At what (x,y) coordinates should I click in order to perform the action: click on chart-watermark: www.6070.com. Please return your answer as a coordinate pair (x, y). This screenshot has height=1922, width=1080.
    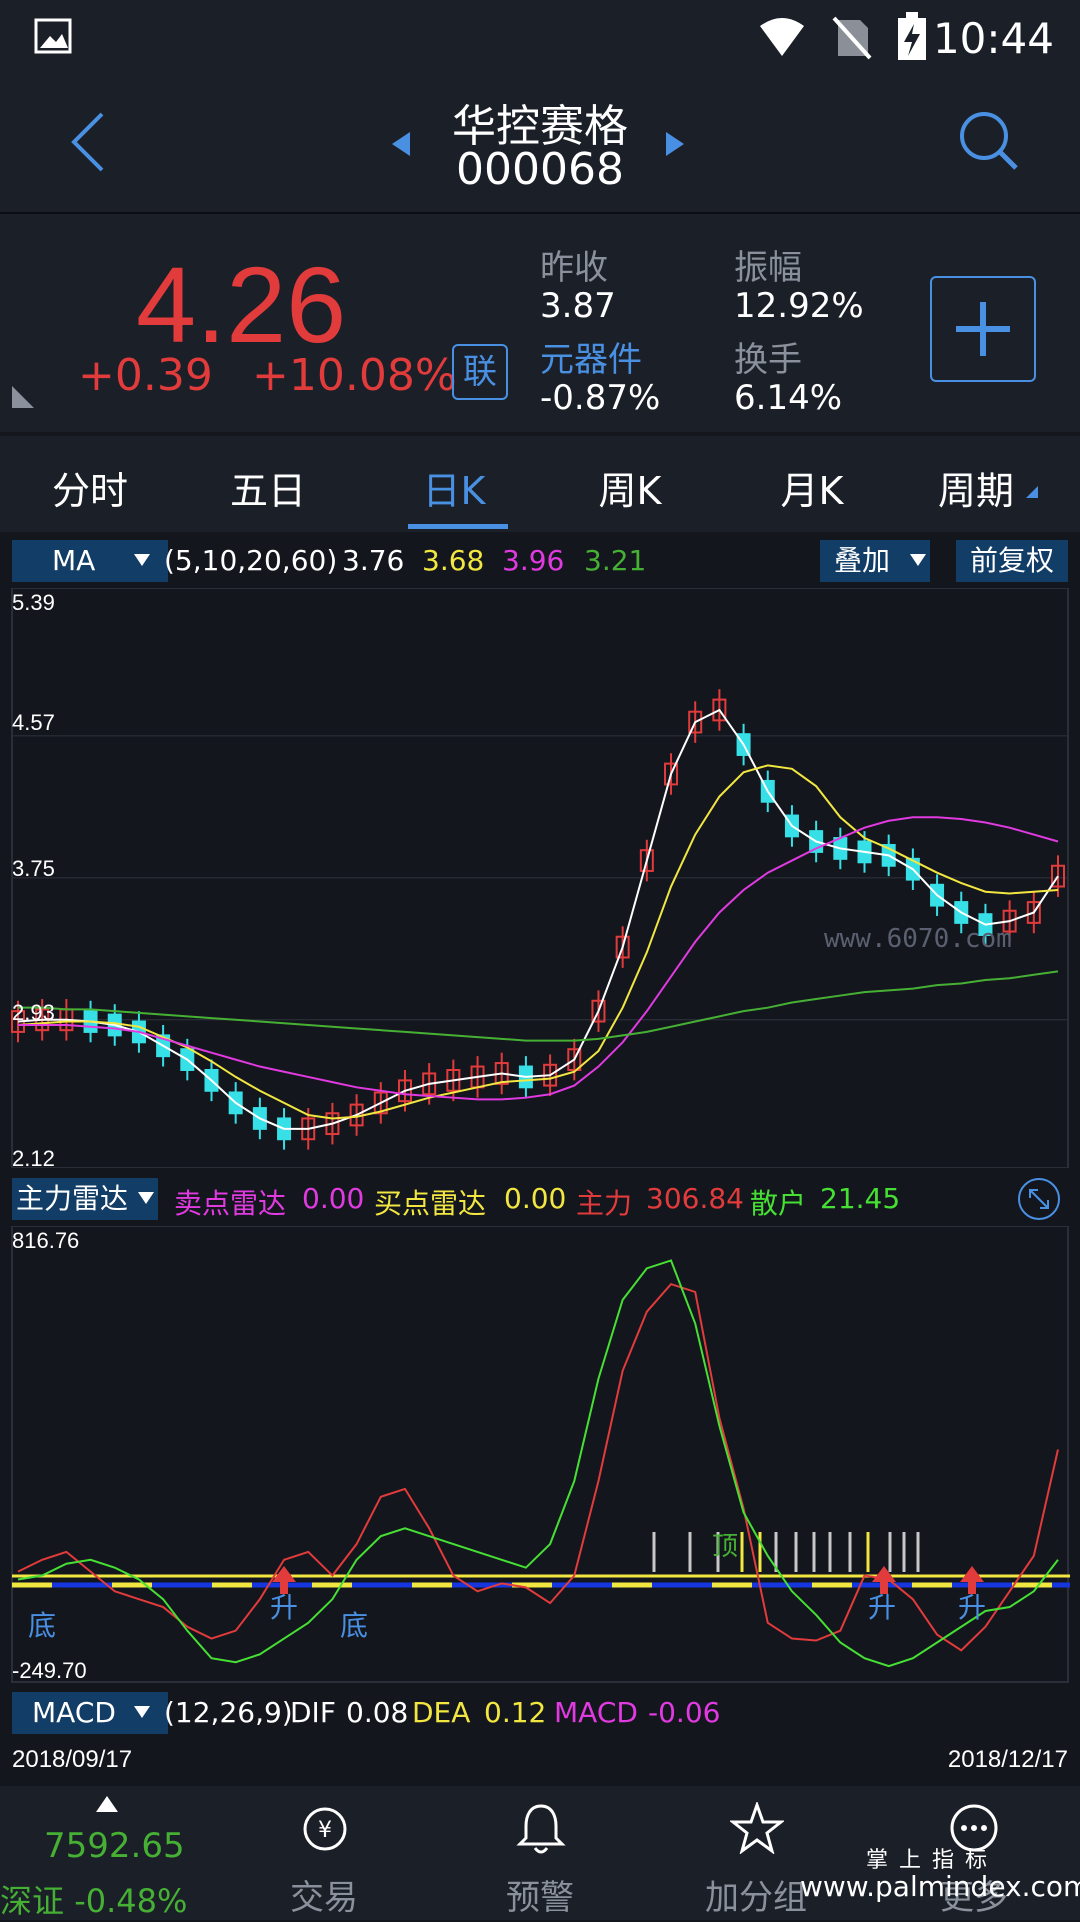
    Looking at the image, I should click on (918, 939).